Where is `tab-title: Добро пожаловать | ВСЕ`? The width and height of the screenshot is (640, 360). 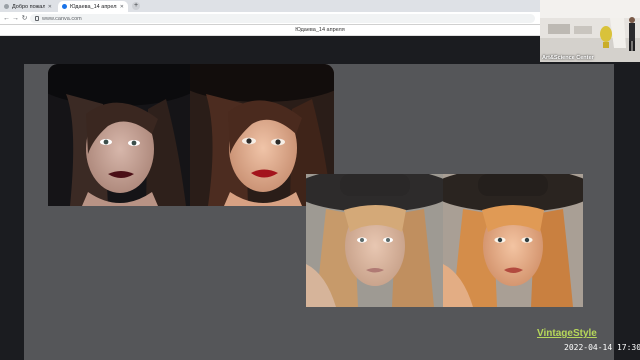
tab-title: Добро пожаловать | ВСЕ is located at coordinates (28, 6).